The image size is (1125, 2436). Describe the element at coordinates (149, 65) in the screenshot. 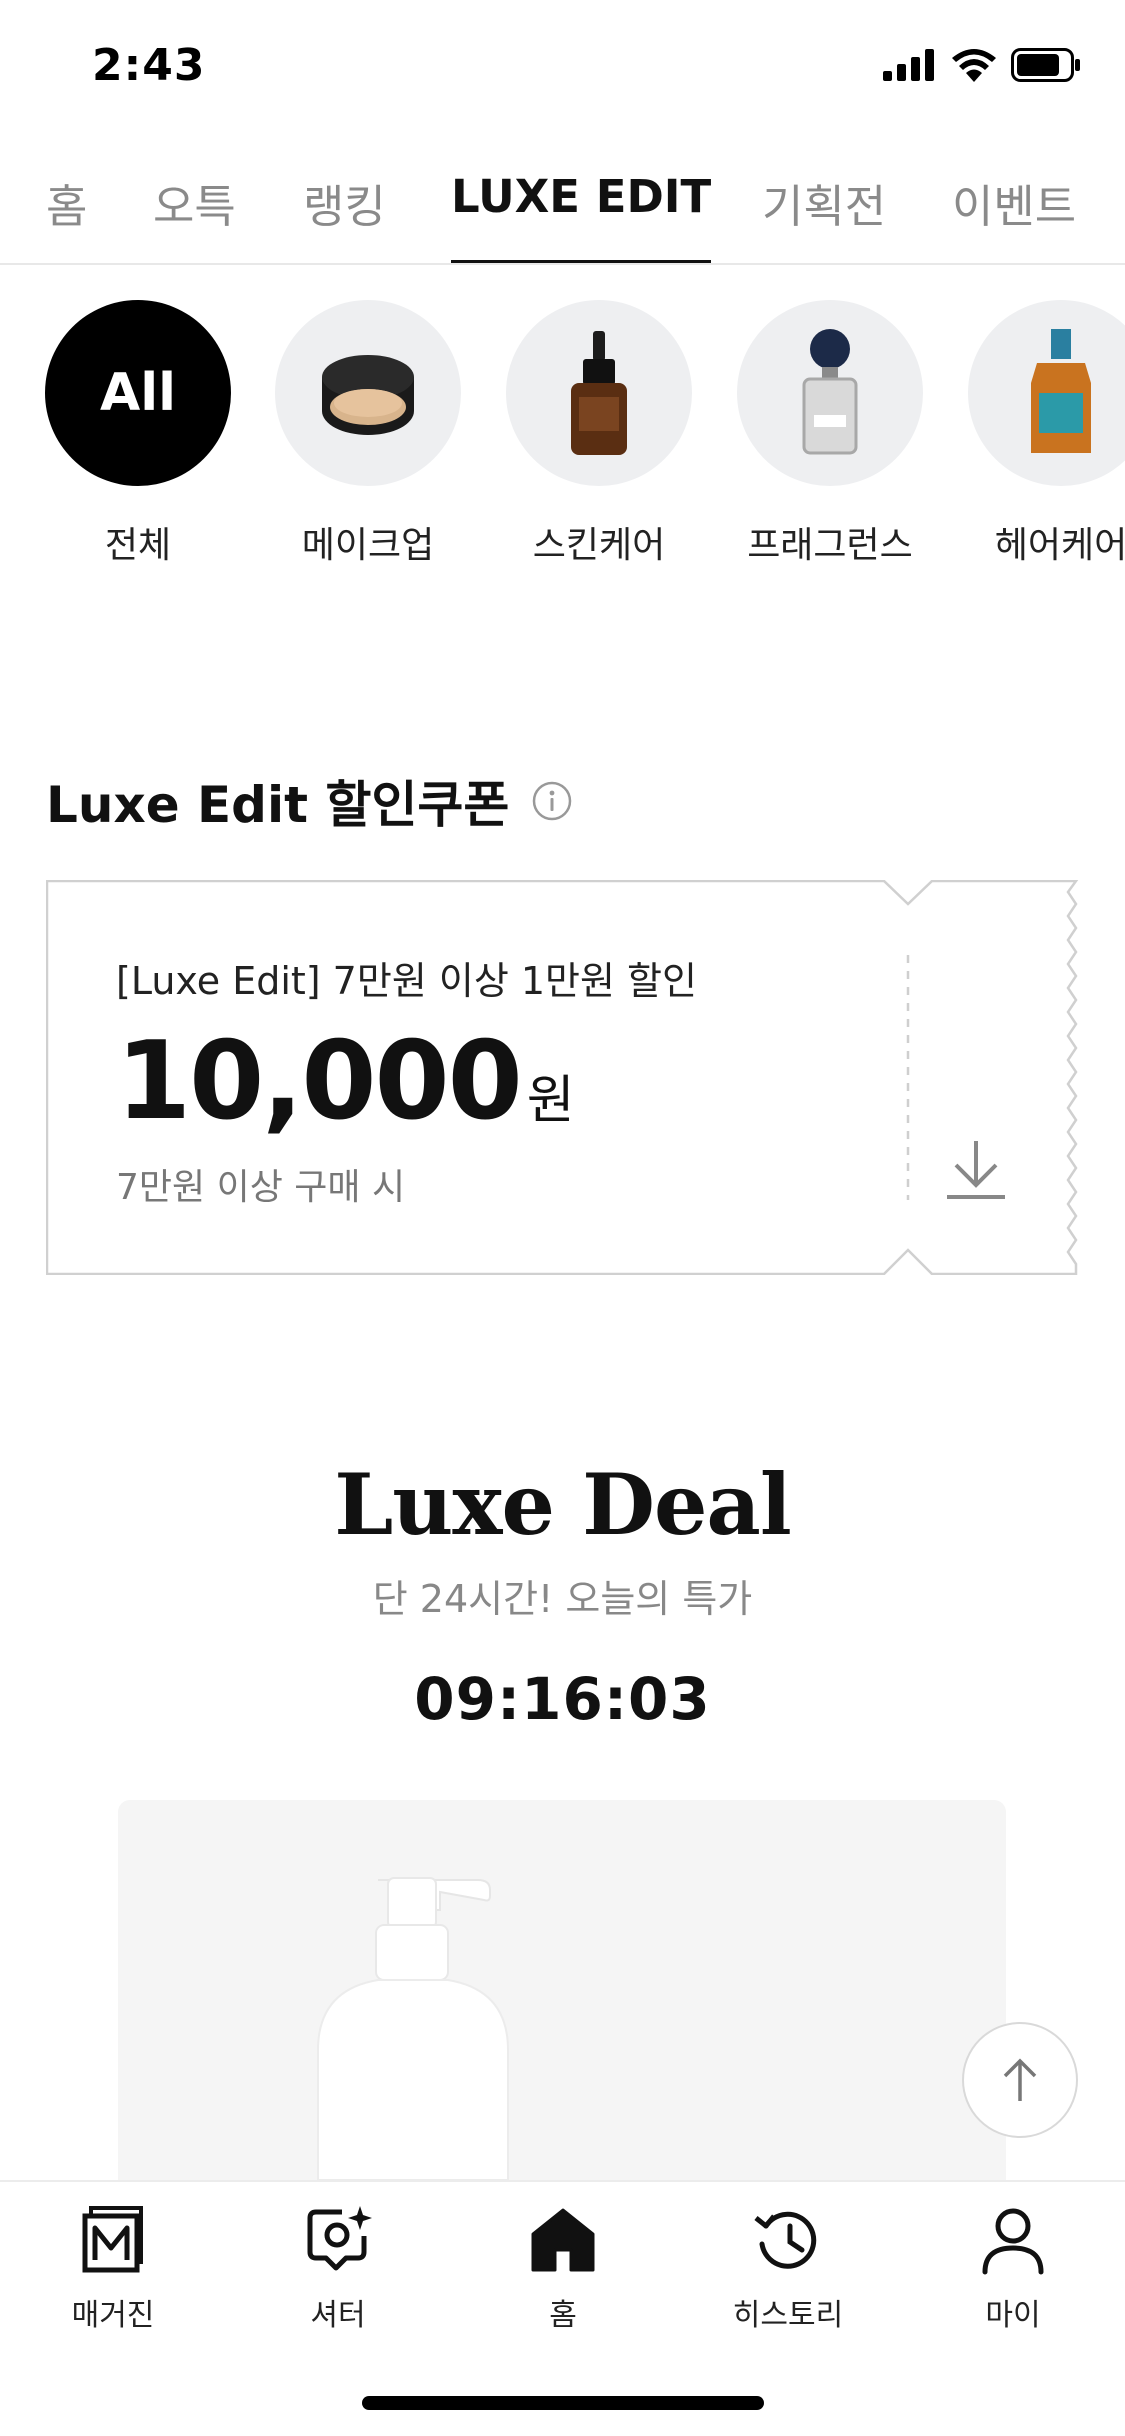

I see `status-time: 2:43` at that location.